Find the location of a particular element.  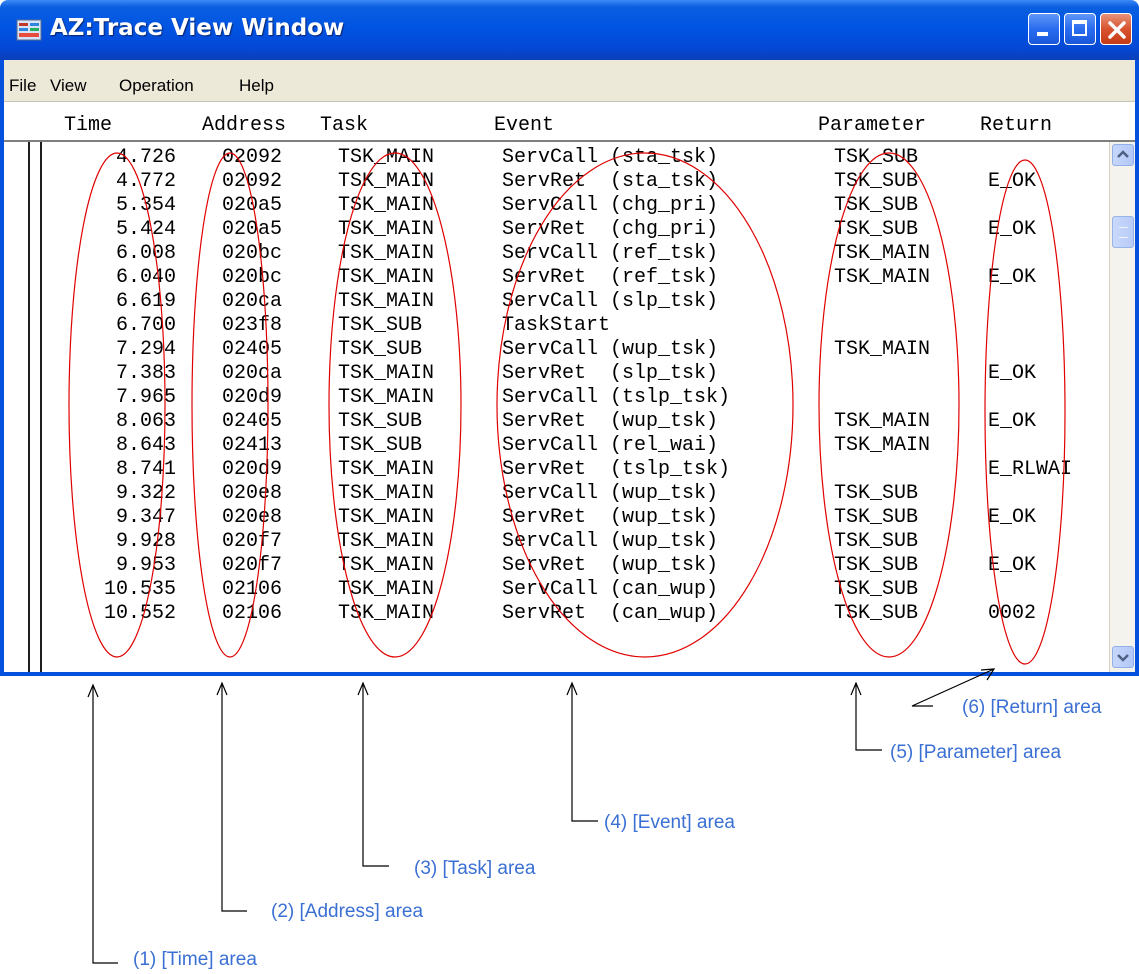

cell-address: 020f7 is located at coordinates (252, 541).